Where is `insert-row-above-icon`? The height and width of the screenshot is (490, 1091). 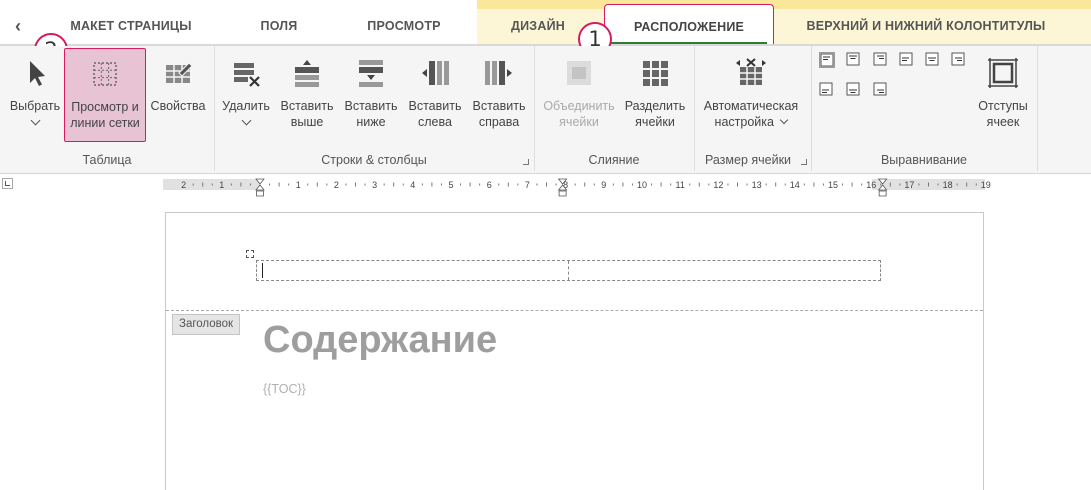
insert-row-above-icon is located at coordinates (307, 73).